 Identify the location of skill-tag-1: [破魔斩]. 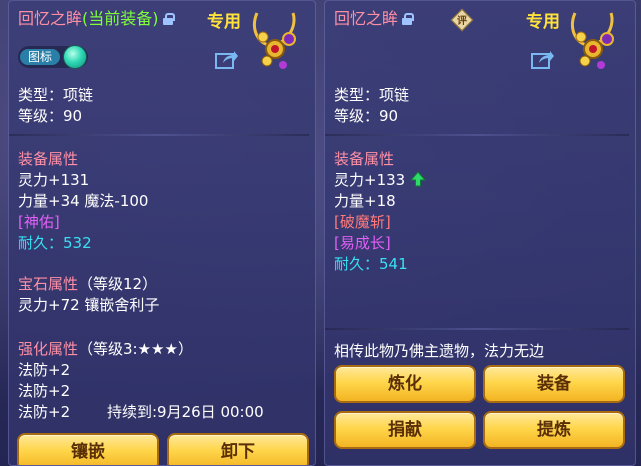
(362, 222).